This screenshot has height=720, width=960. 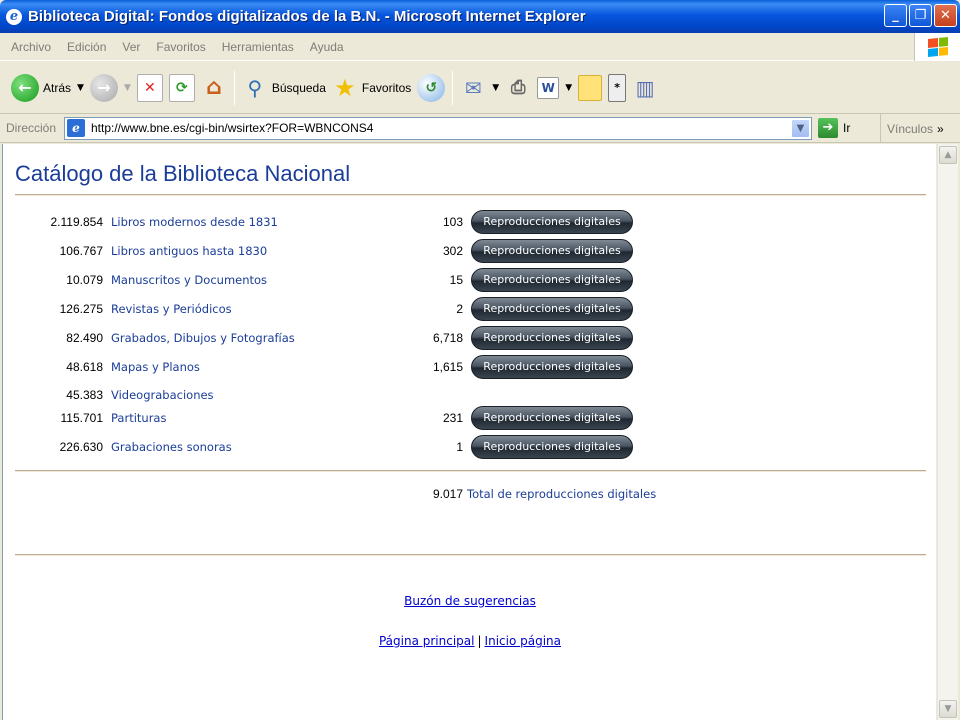 I want to click on mail-icon: ✉, so click(x=473, y=87).